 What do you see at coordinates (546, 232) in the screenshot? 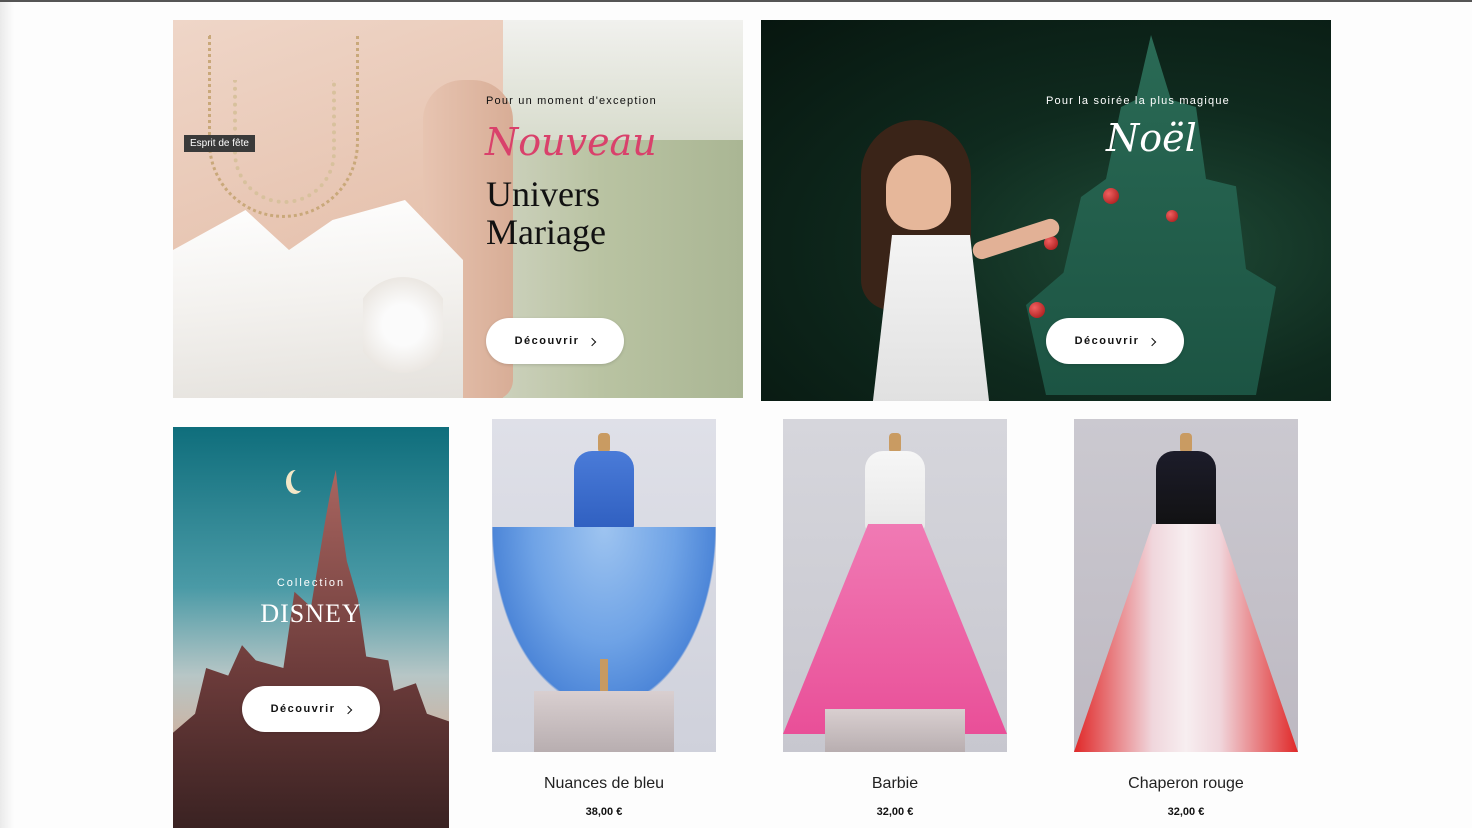
I see `banner-title-line-2: Mariage` at bounding box center [546, 232].